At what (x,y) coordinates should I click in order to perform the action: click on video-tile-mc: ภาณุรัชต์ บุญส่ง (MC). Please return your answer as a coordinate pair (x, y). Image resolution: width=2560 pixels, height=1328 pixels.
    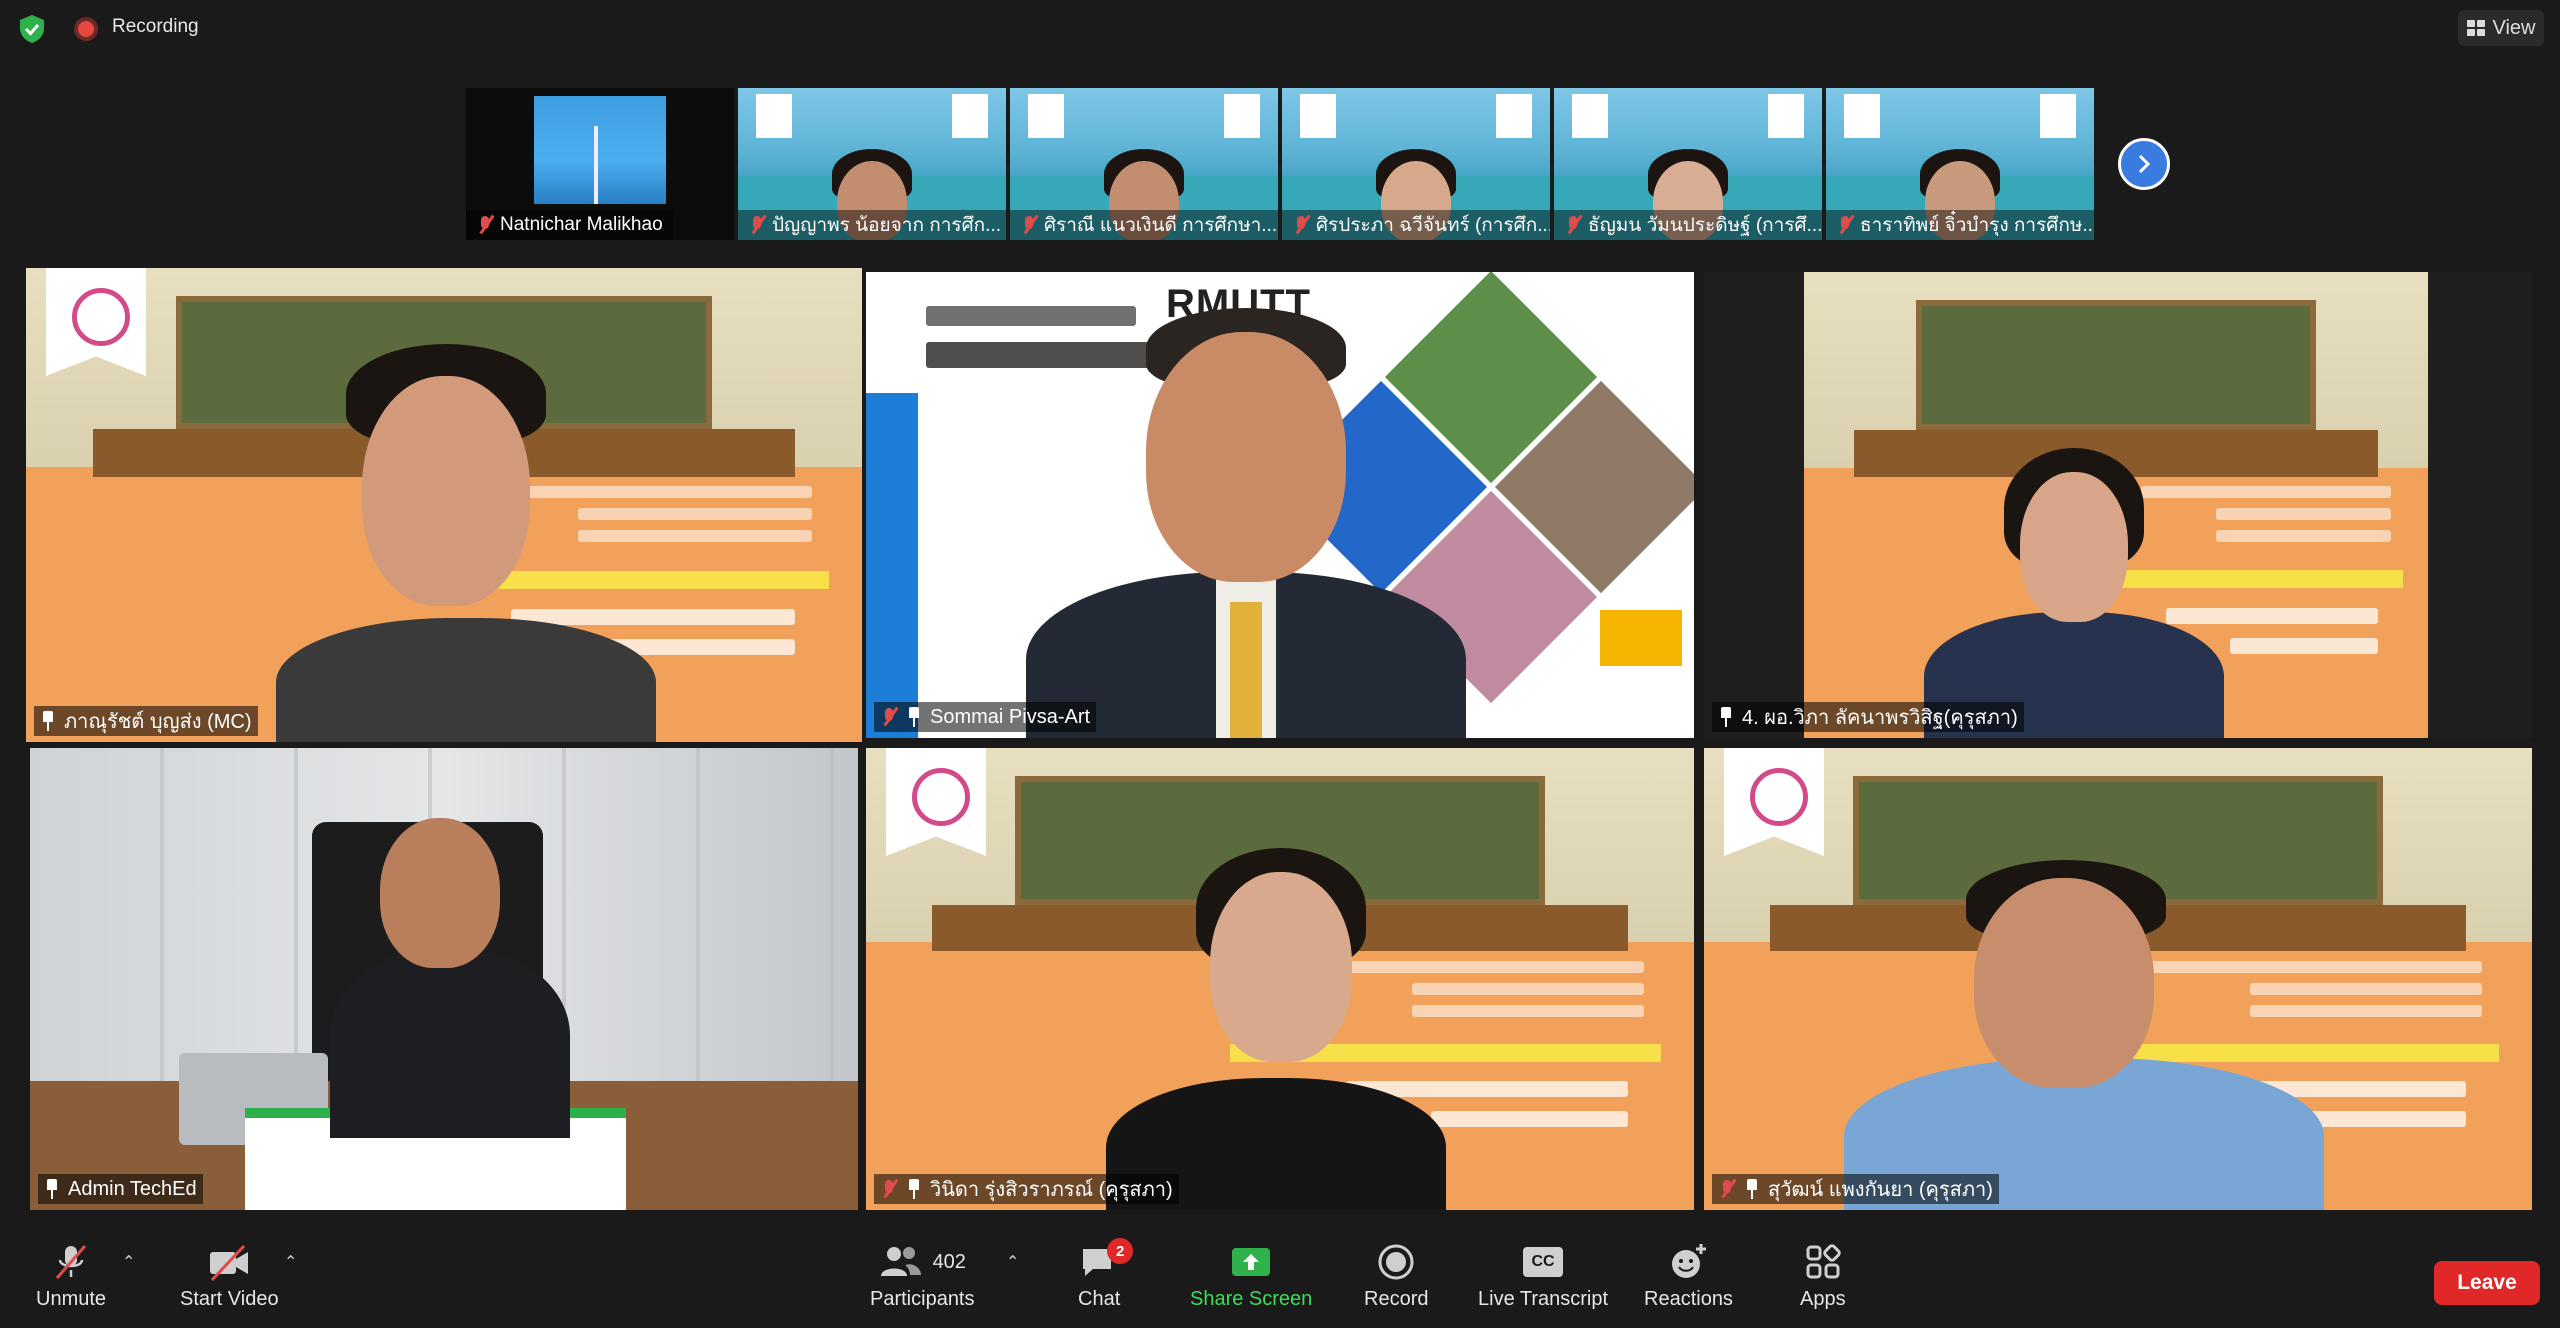
    Looking at the image, I should click on (444, 505).